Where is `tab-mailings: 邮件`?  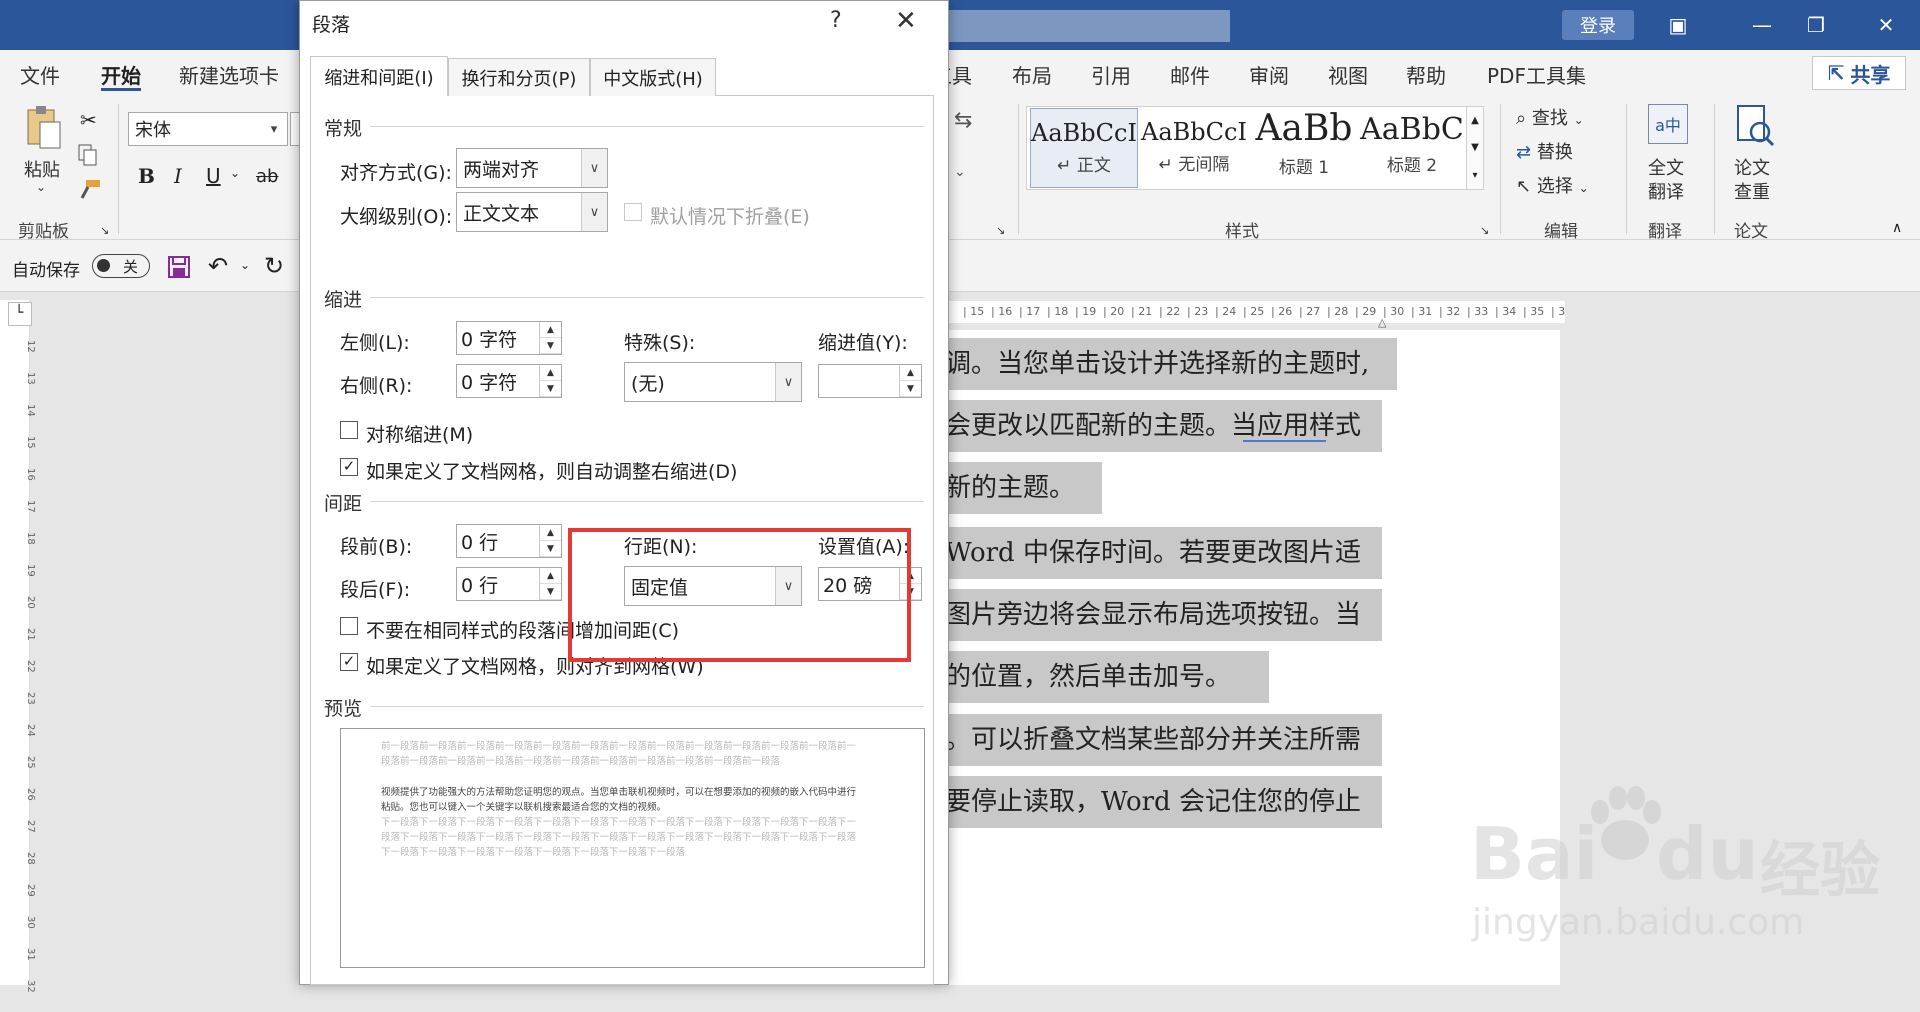
tab-mailings: 邮件 is located at coordinates (1190, 75).